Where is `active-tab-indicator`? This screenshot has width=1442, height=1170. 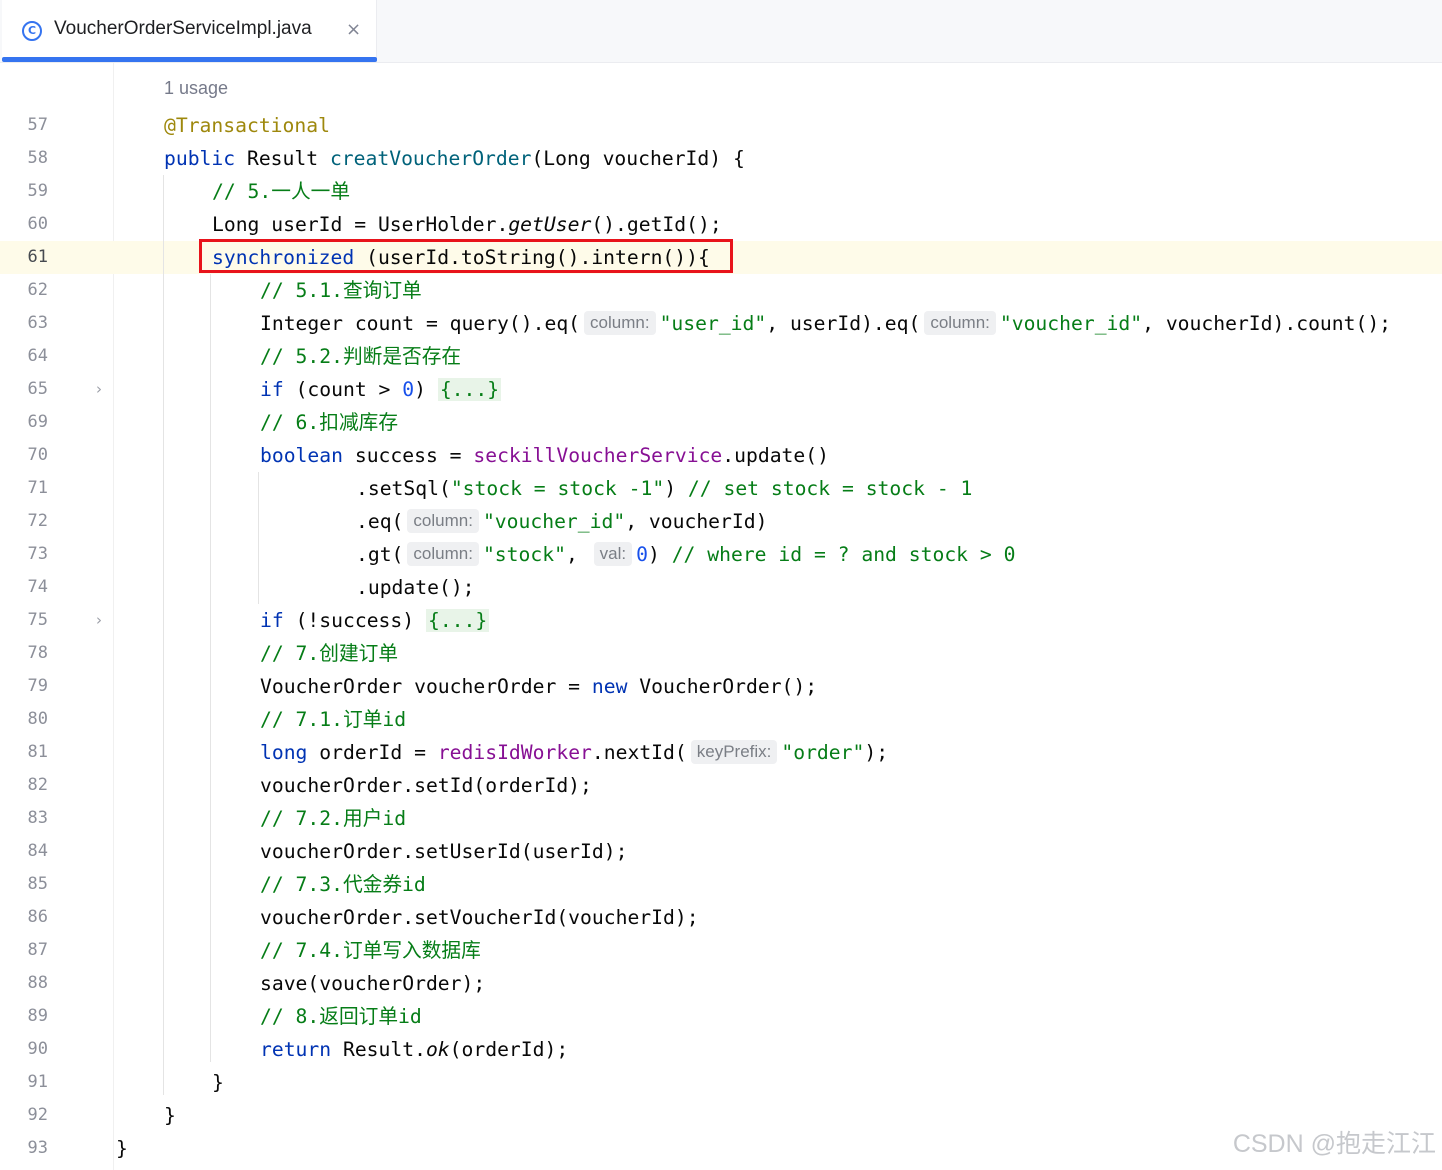
active-tab-indicator is located at coordinates (189, 59).